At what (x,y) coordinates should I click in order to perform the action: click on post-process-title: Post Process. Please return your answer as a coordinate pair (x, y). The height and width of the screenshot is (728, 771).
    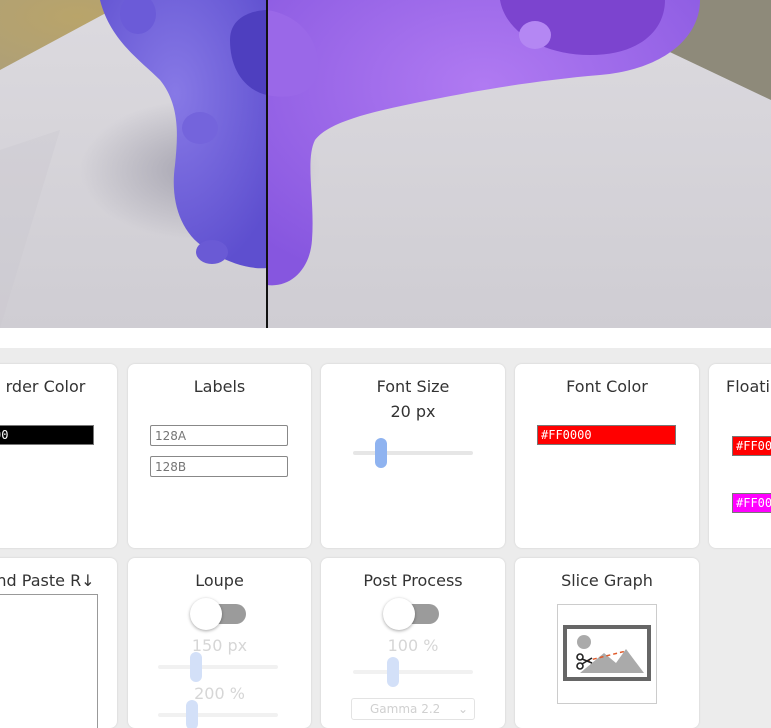
    Looking at the image, I should click on (413, 580).